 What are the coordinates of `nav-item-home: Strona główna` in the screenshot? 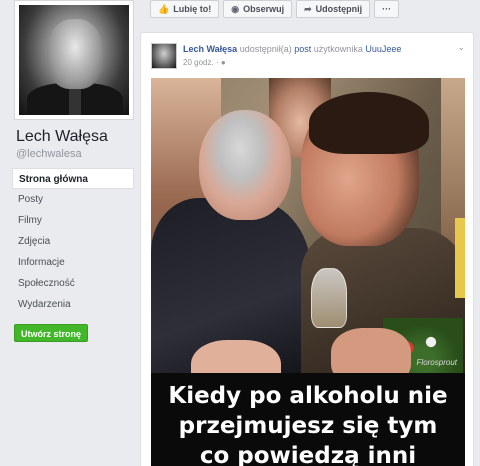 It's located at (73, 178).